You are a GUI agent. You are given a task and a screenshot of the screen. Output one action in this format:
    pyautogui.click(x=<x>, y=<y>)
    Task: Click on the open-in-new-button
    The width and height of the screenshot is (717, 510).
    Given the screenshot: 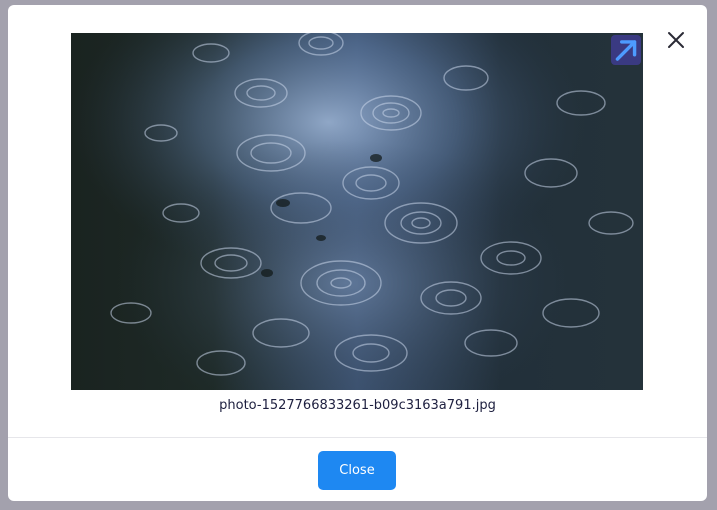 What is the action you would take?
    pyautogui.click(x=626, y=50)
    